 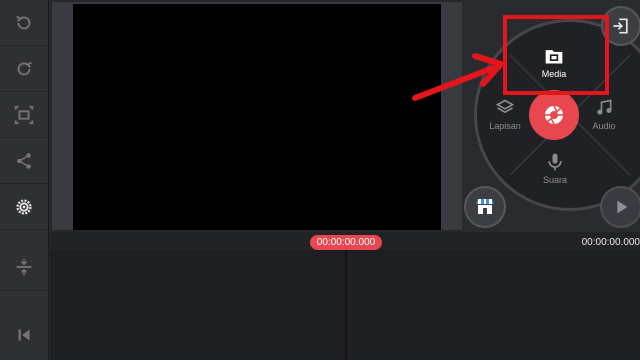 I want to click on playhead-time: 00:00:00.000, so click(x=346, y=242).